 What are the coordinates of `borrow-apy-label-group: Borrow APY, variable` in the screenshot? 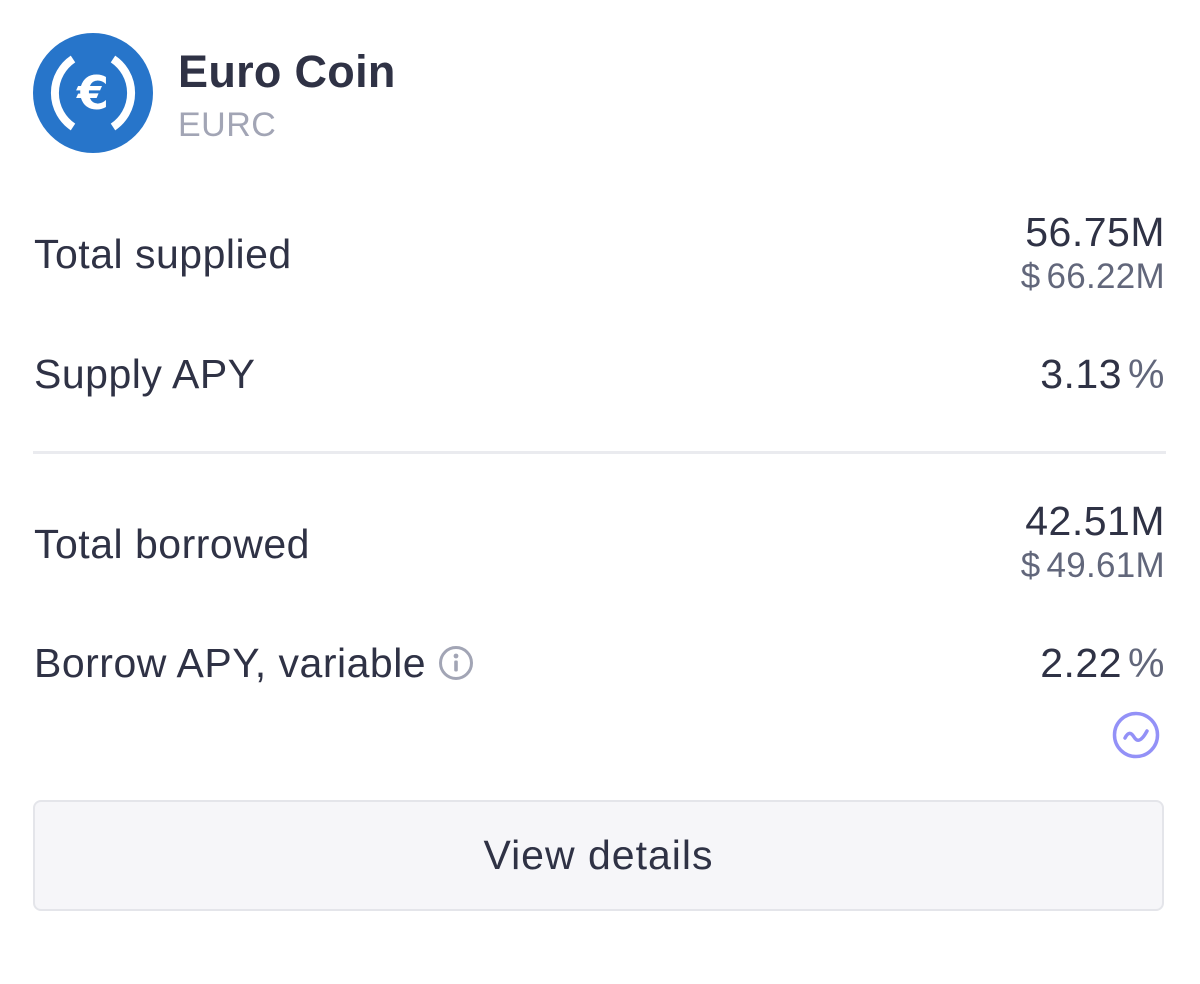 It's located at (254, 663).